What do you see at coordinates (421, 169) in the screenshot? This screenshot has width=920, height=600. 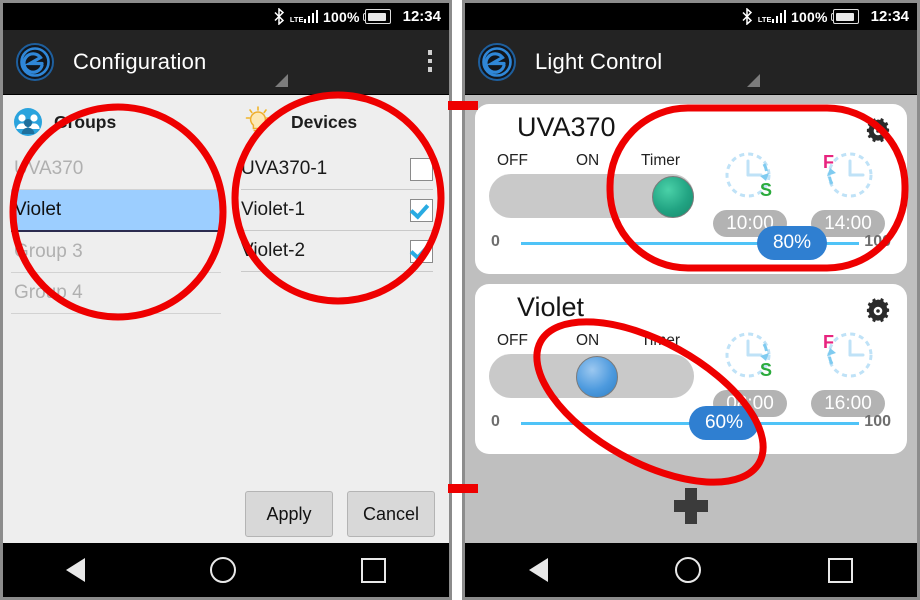 I see `device-checkbox` at bounding box center [421, 169].